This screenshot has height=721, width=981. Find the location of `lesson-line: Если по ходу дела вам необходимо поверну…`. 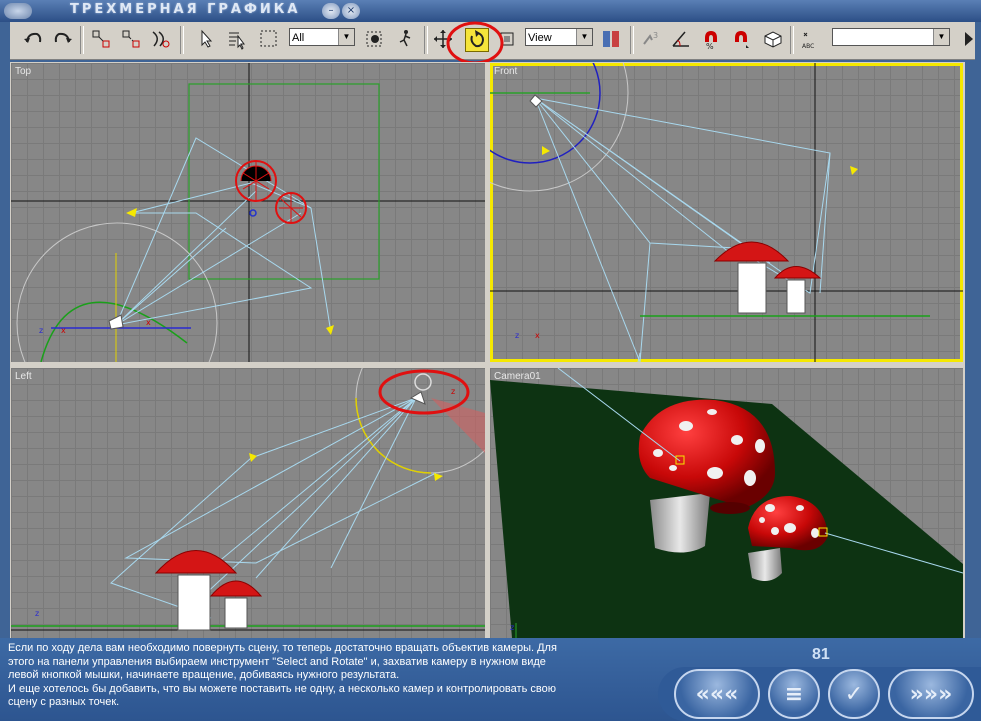

lesson-line: Если по ходу дела вам необходимо поверну… is located at coordinates (282, 648).